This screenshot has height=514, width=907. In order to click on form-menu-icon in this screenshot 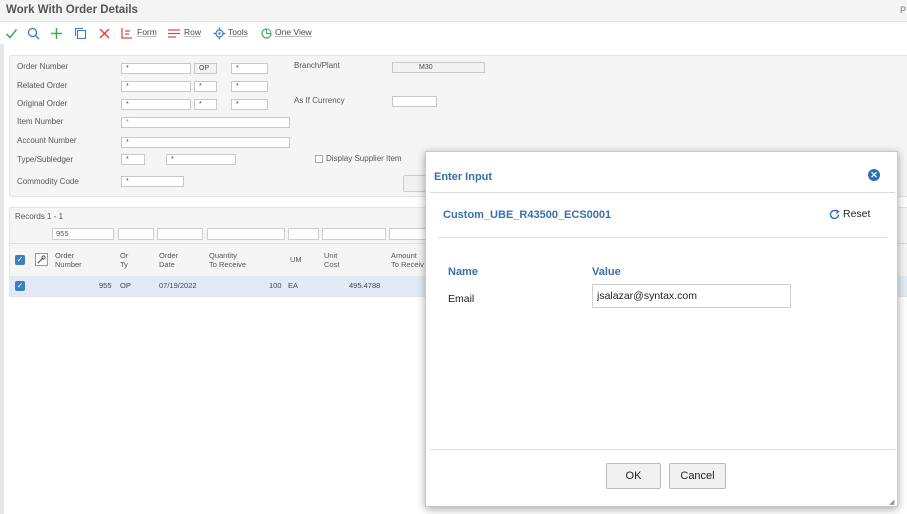, I will do `click(127, 33)`.